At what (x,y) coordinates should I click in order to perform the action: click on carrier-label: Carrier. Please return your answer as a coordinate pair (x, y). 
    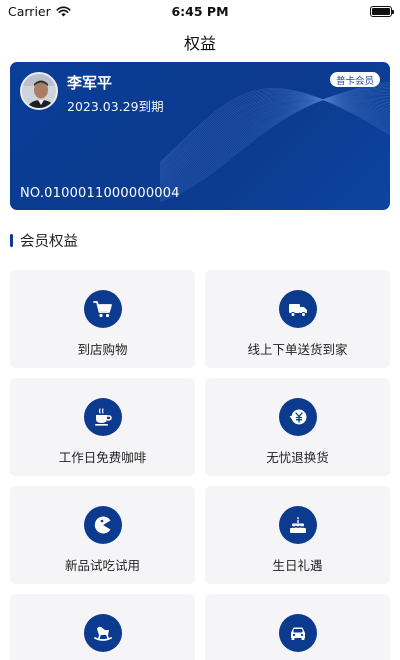
    Looking at the image, I should click on (29, 11).